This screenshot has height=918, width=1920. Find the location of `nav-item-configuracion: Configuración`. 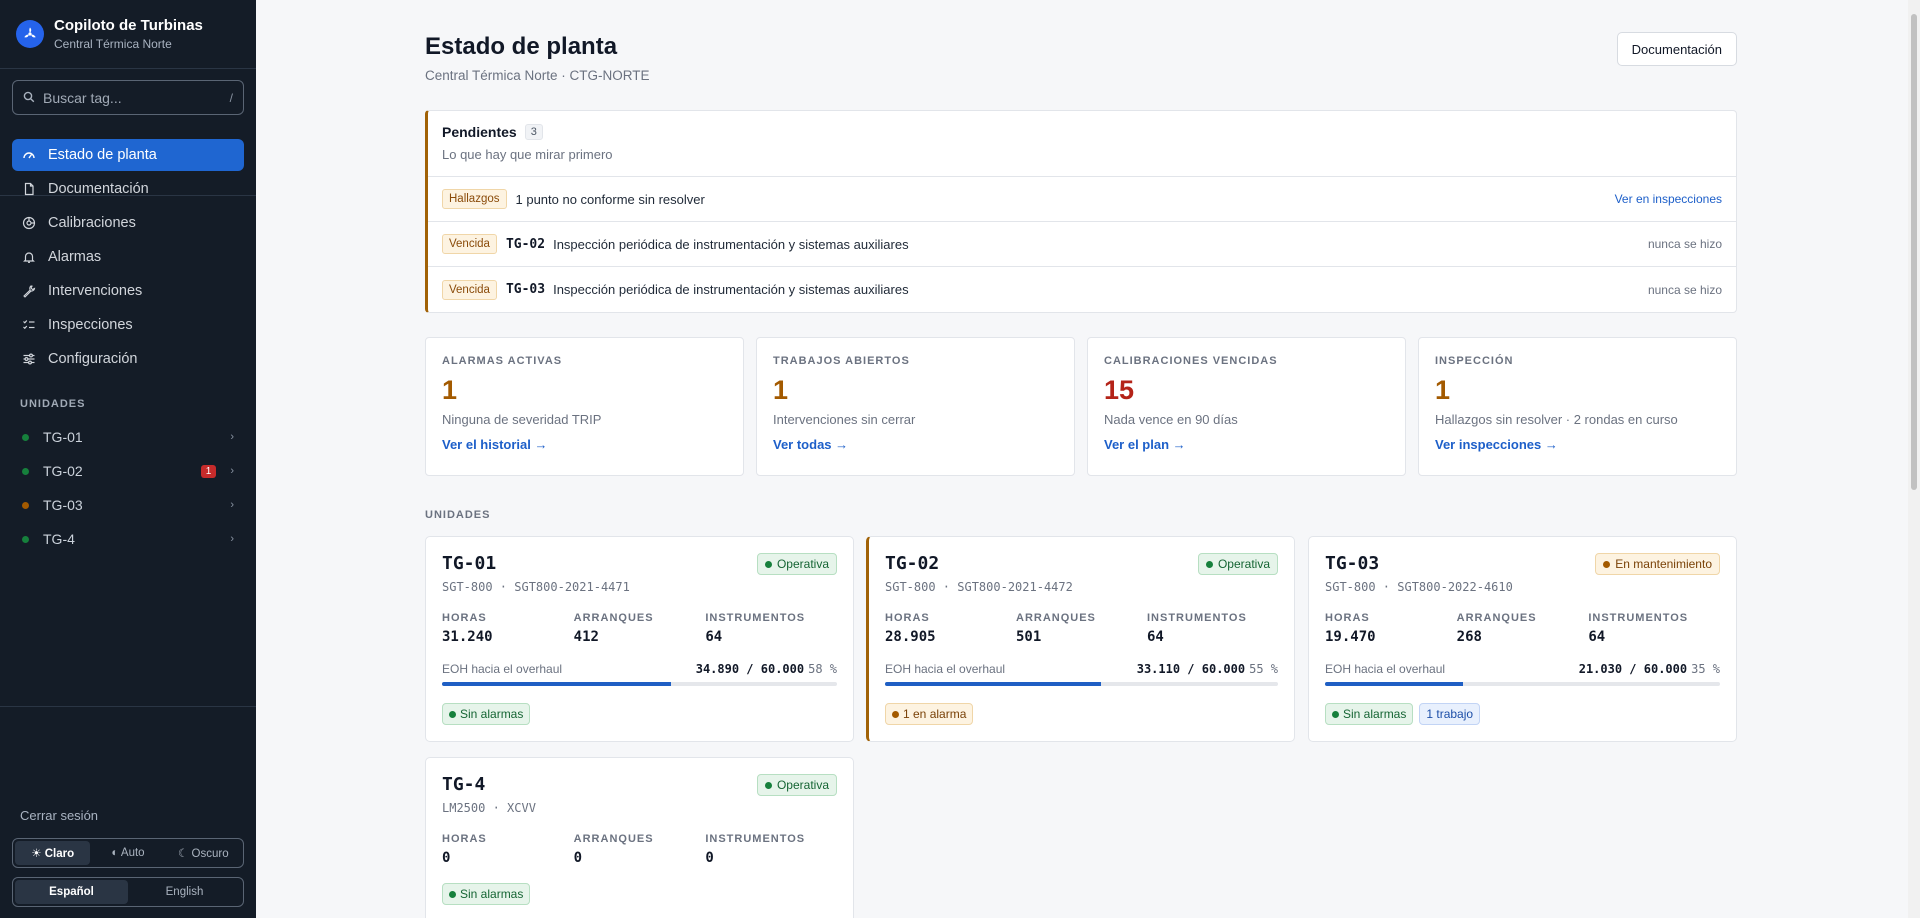

nav-item-configuracion: Configuración is located at coordinates (128, 359).